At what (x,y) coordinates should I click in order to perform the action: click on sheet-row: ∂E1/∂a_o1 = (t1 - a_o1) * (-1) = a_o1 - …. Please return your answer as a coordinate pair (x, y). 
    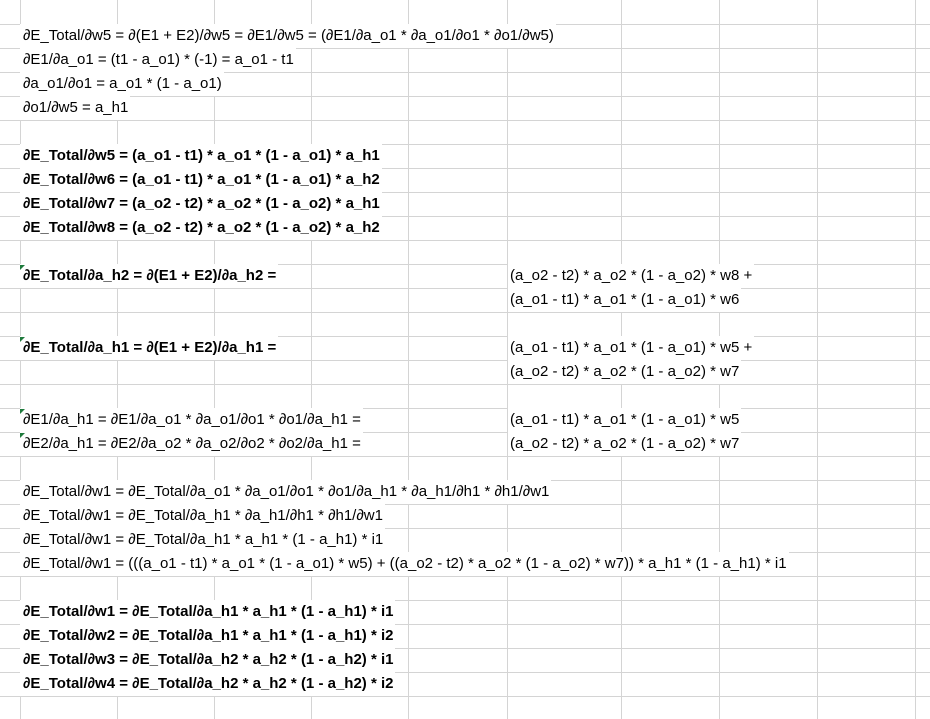
    Looking at the image, I should click on (465, 60).